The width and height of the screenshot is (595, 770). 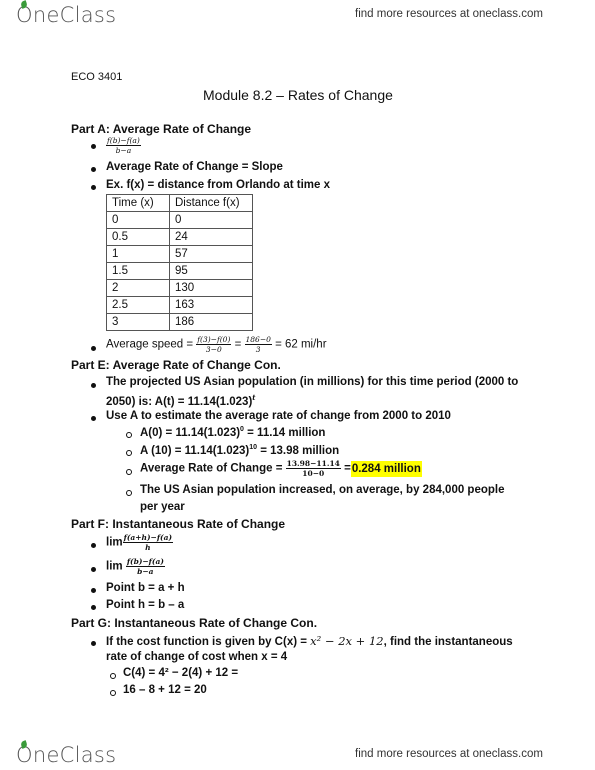 What do you see at coordinates (211, 271) in the screenshot?
I see `table-cell: 95` at bounding box center [211, 271].